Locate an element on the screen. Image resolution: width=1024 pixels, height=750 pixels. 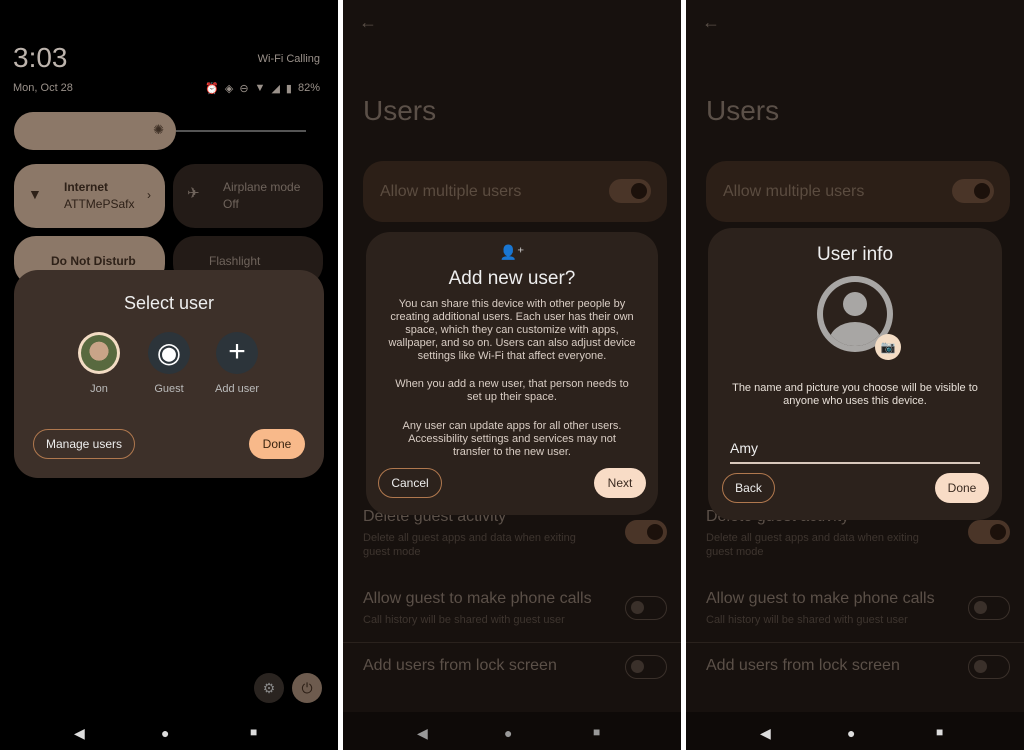
add-user-button: + is located at coordinates (237, 353).